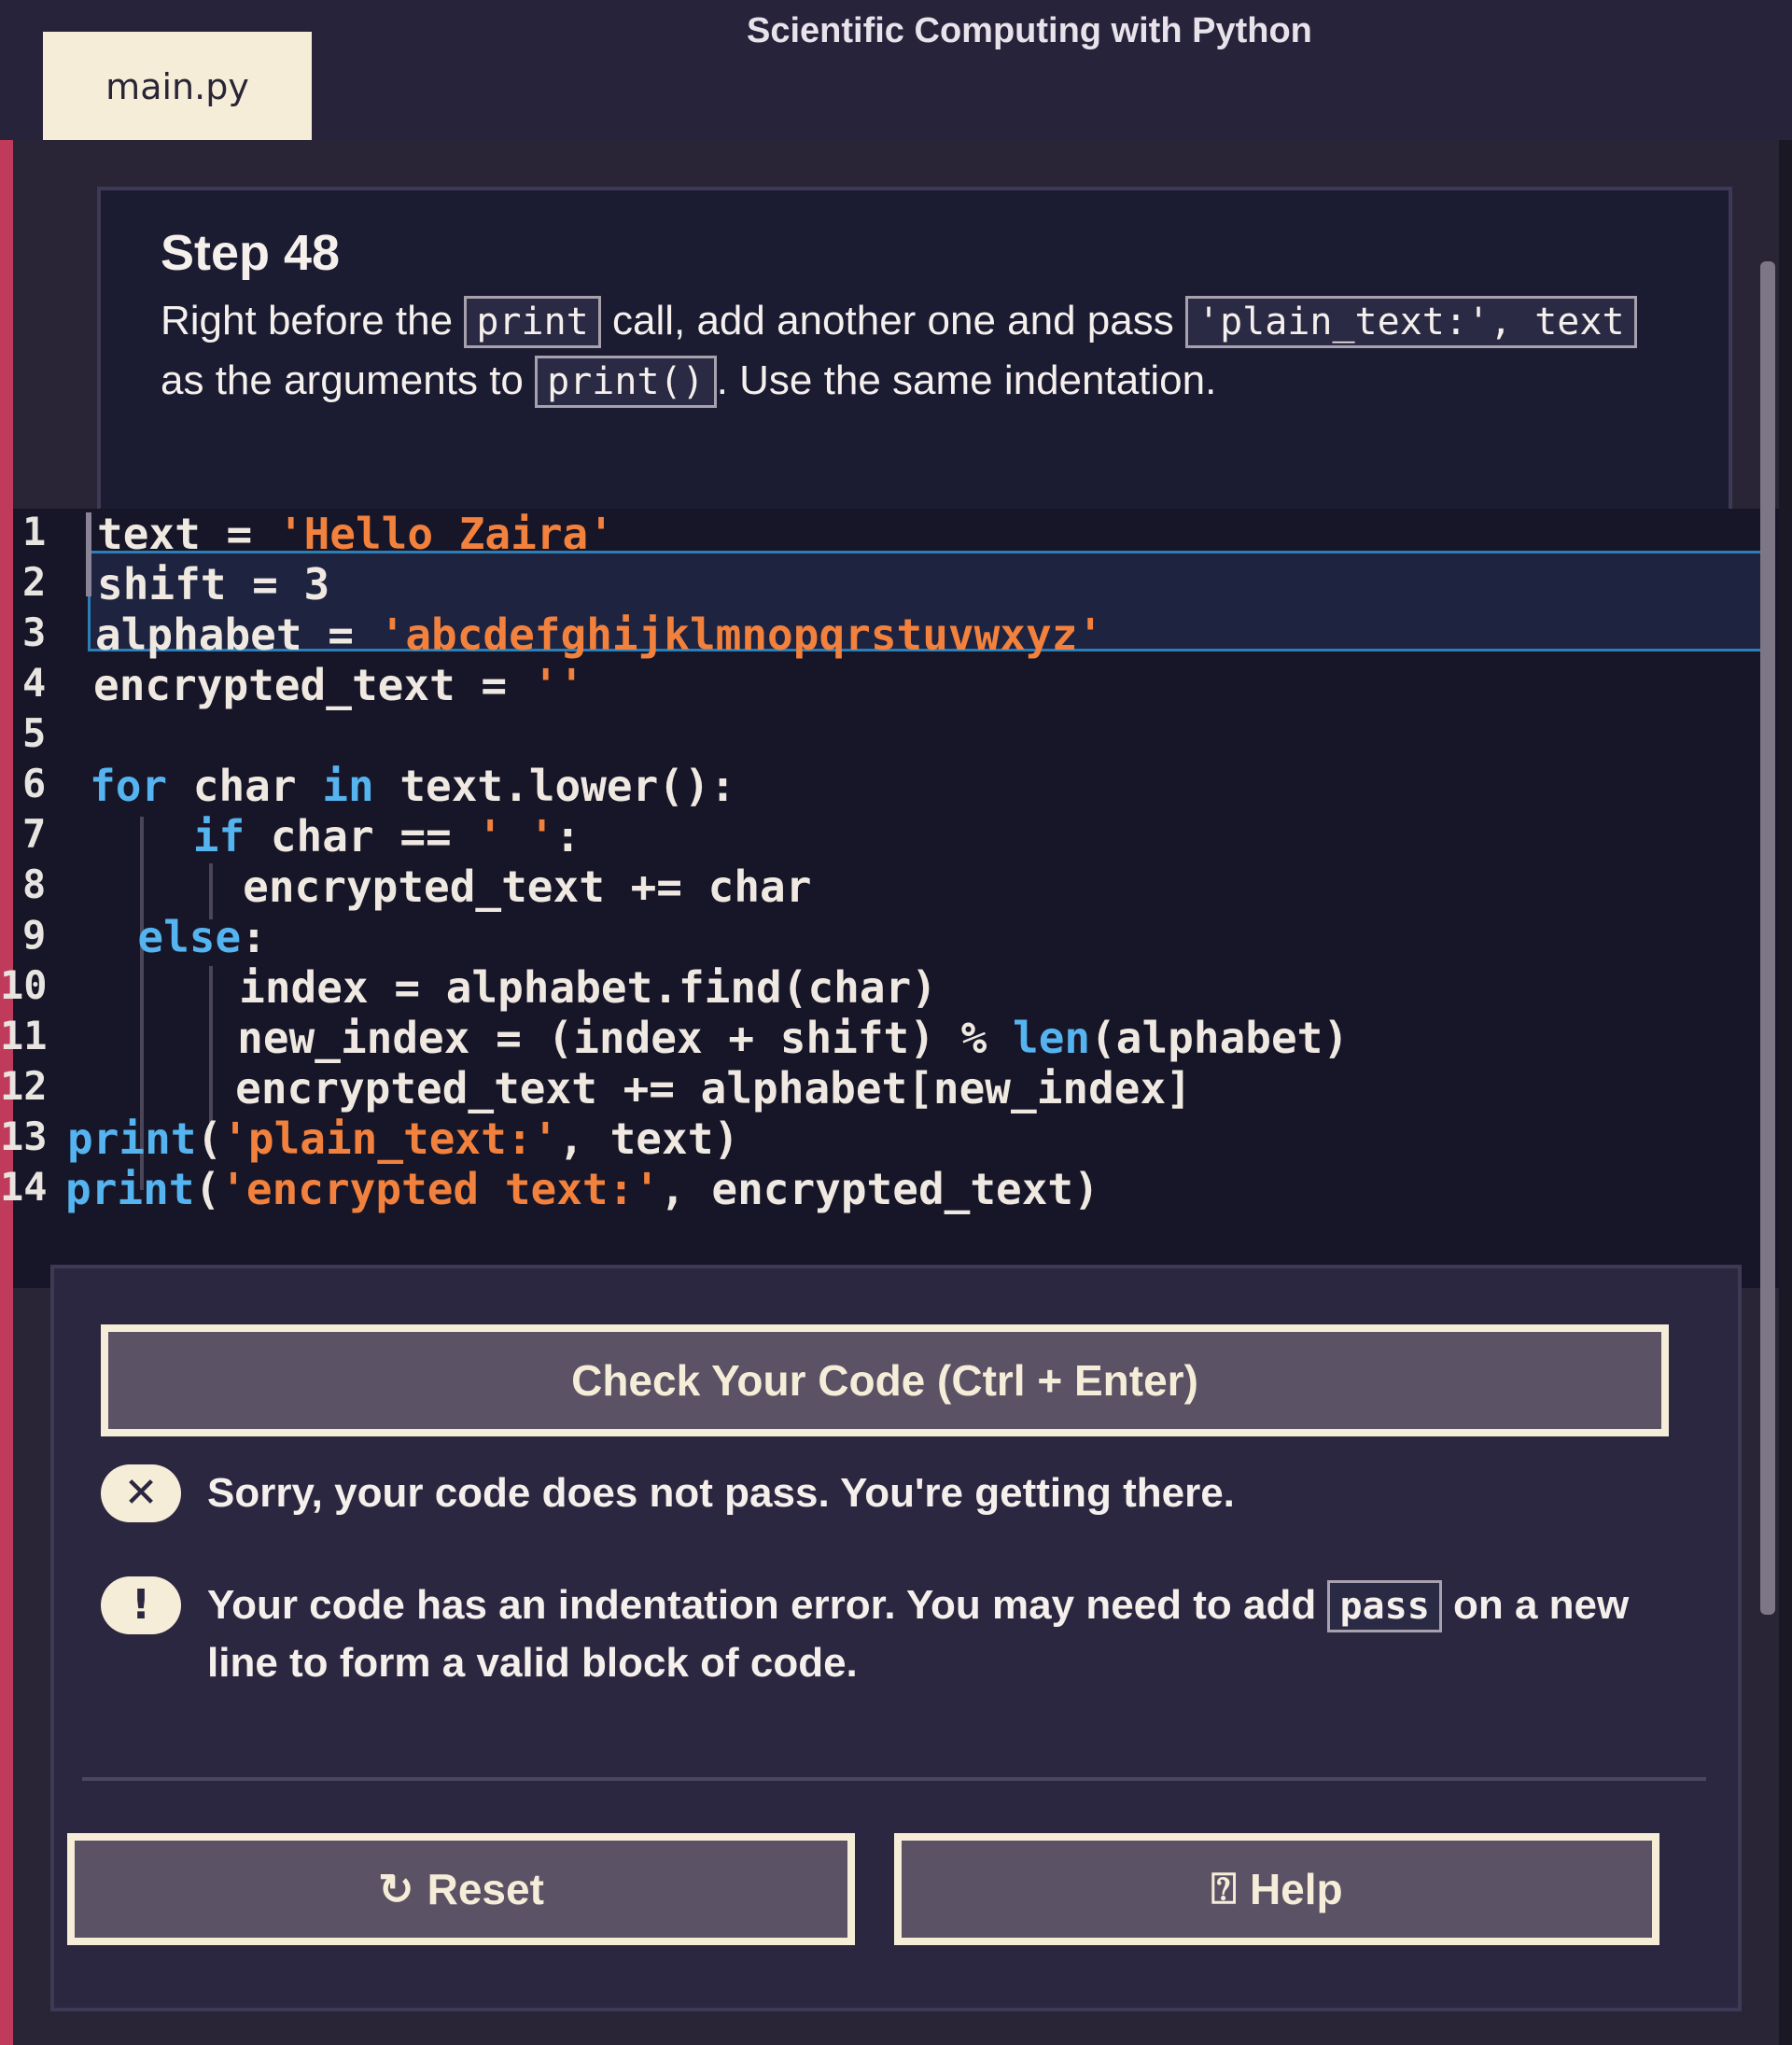  What do you see at coordinates (1384, 1606) in the screenshot?
I see `inline-code-pass: pass` at bounding box center [1384, 1606].